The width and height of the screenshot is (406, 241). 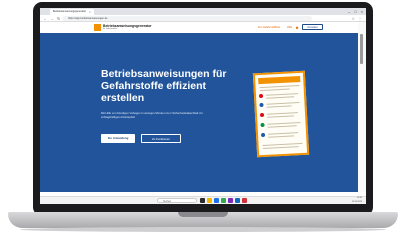 I want to click on cta-features-button: Zu Funktionen, so click(x=161, y=138).